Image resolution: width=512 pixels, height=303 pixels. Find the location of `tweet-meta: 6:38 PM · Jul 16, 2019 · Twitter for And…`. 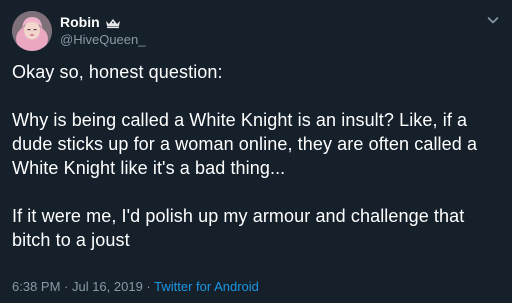

tweet-meta: 6:38 PM · Jul 16, 2019 · Twitter for And… is located at coordinates (135, 287).